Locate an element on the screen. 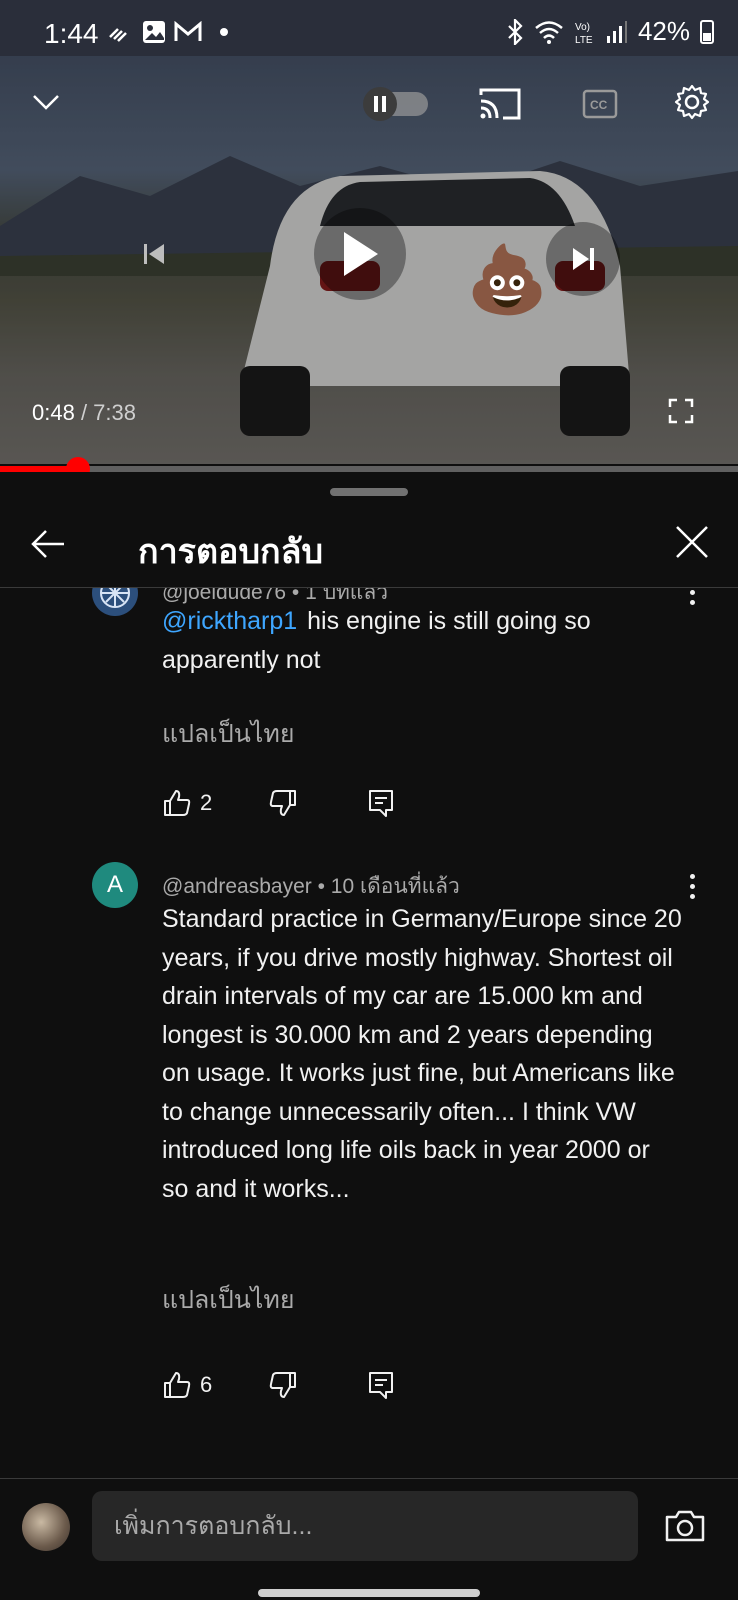 This screenshot has height=1600, width=738. gmail-icon is located at coordinates (188, 31).